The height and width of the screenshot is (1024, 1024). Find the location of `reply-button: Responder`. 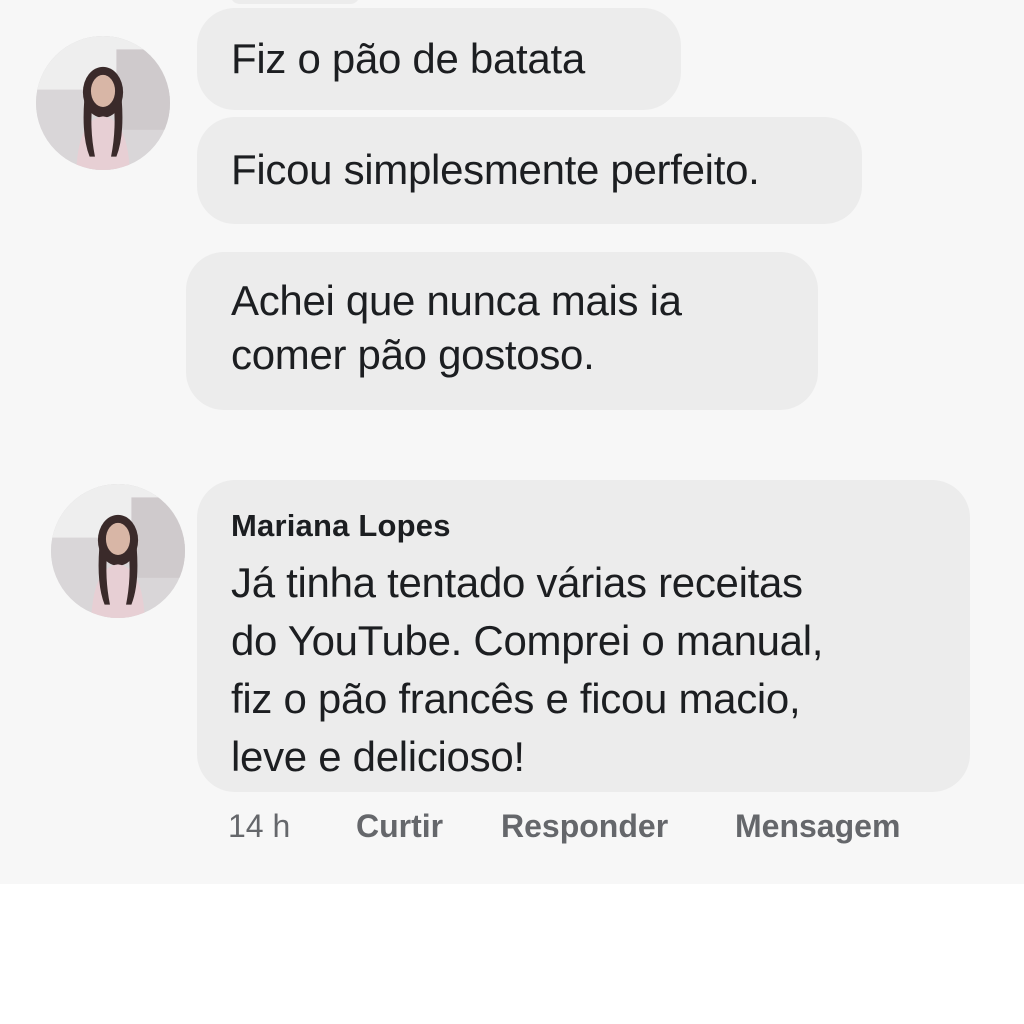

reply-button: Responder is located at coordinates (584, 826).